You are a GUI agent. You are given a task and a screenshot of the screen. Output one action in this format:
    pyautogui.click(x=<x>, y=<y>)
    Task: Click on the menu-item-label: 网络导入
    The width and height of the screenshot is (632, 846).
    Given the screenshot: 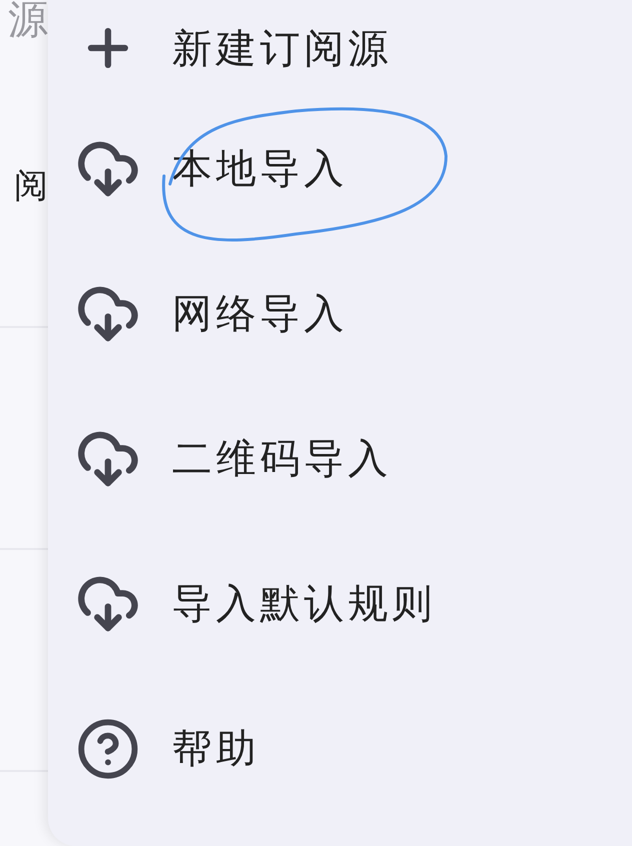 What is the action you would take?
    pyautogui.click(x=260, y=314)
    